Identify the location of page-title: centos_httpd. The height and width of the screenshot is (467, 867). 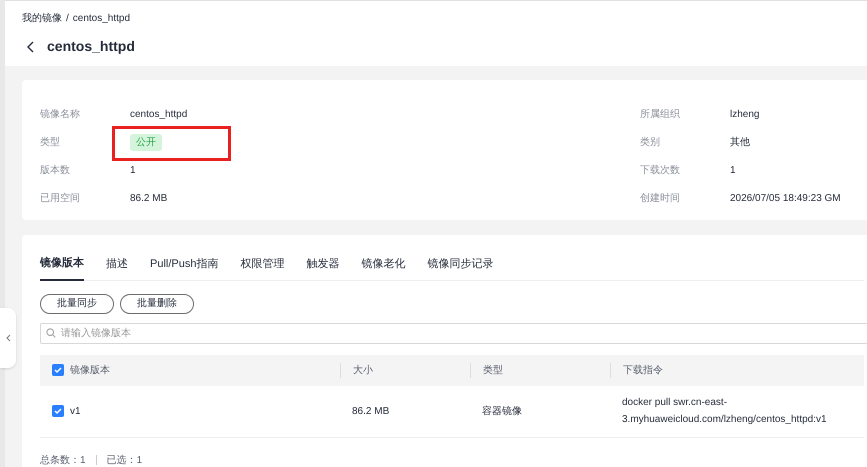
(91, 46).